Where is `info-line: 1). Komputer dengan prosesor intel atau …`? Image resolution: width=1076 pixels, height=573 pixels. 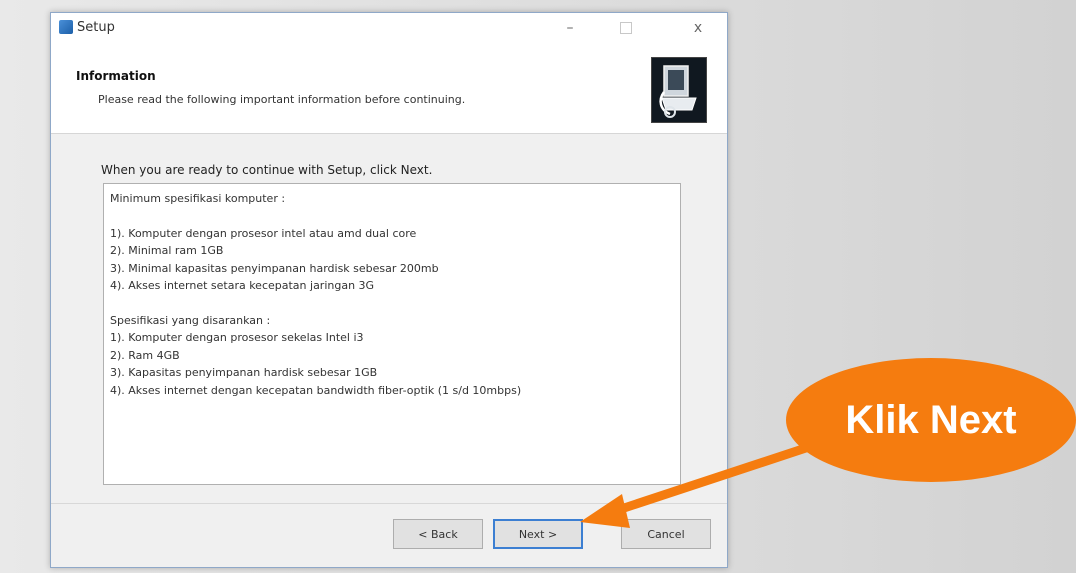 info-line: 1). Komputer dengan prosesor intel atau … is located at coordinates (263, 233).